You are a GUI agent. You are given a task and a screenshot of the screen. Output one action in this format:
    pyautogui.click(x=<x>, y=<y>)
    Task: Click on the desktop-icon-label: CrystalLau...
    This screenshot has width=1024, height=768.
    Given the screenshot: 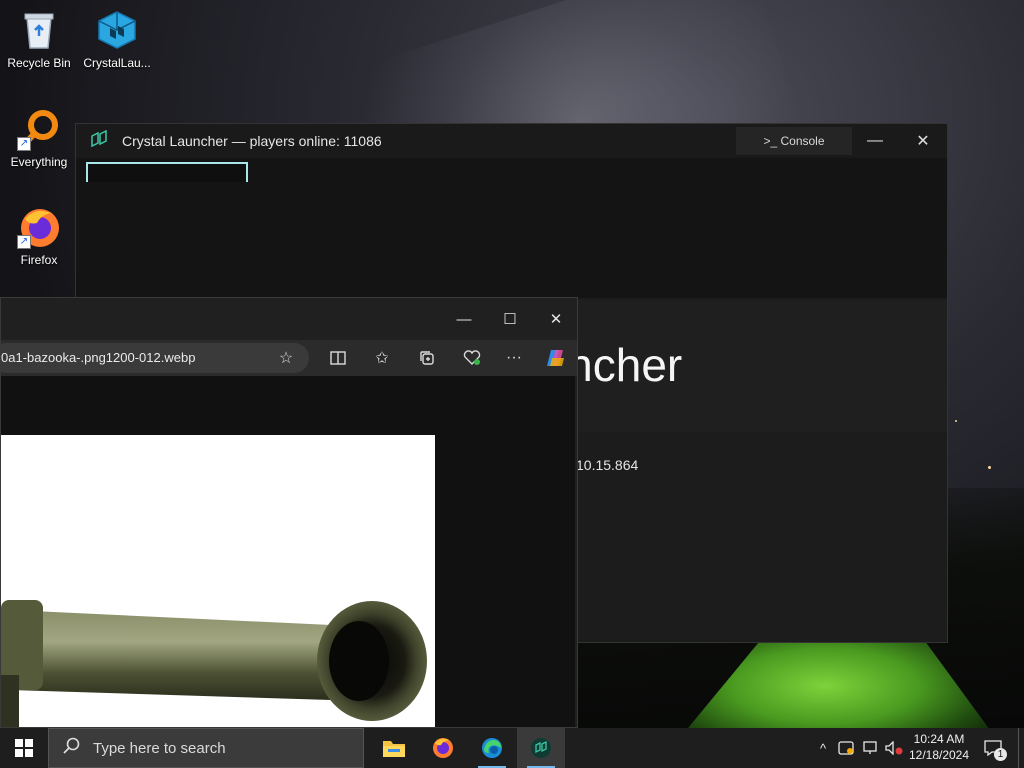 What is the action you would take?
    pyautogui.click(x=117, y=63)
    